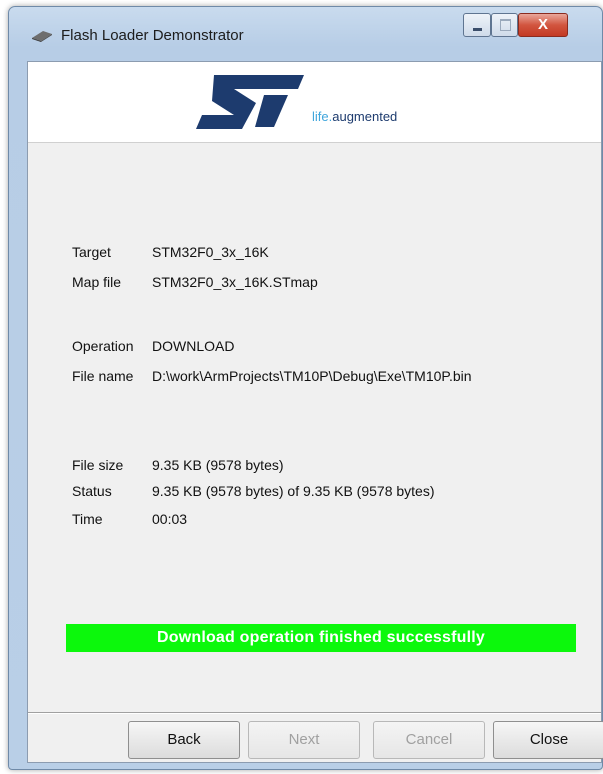 Image resolution: width=603 pixels, height=774 pixels. What do you see at coordinates (91, 252) in the screenshot?
I see `target-label: Target` at bounding box center [91, 252].